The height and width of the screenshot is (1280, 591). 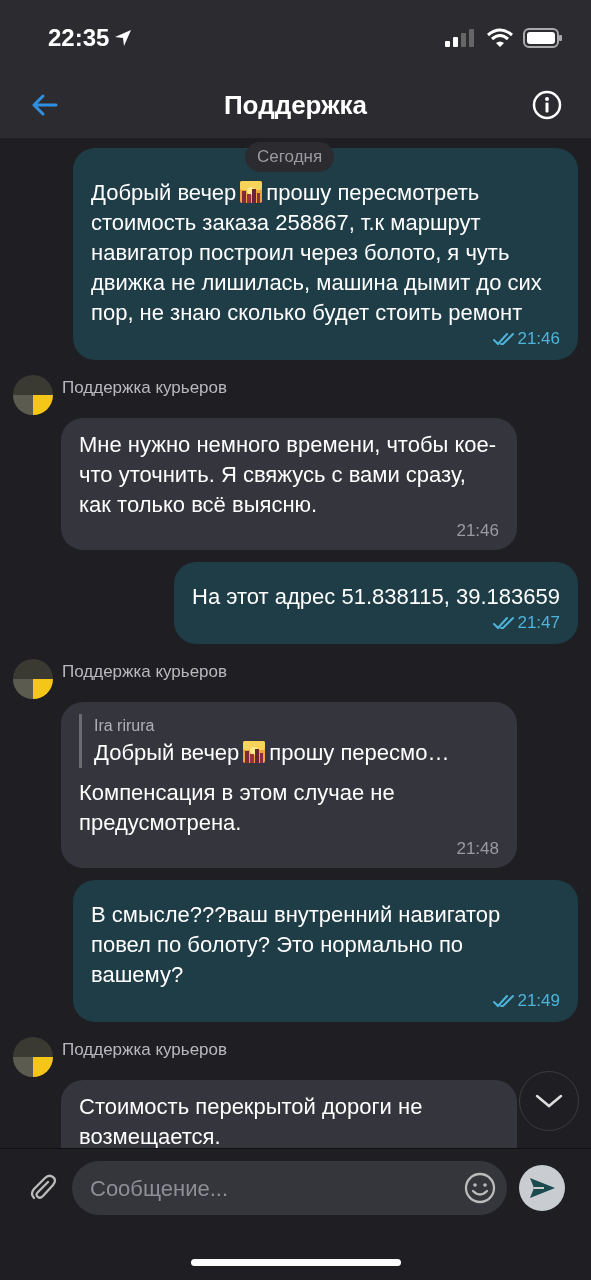 I want to click on smiley-icon, so click(x=480, y=1188).